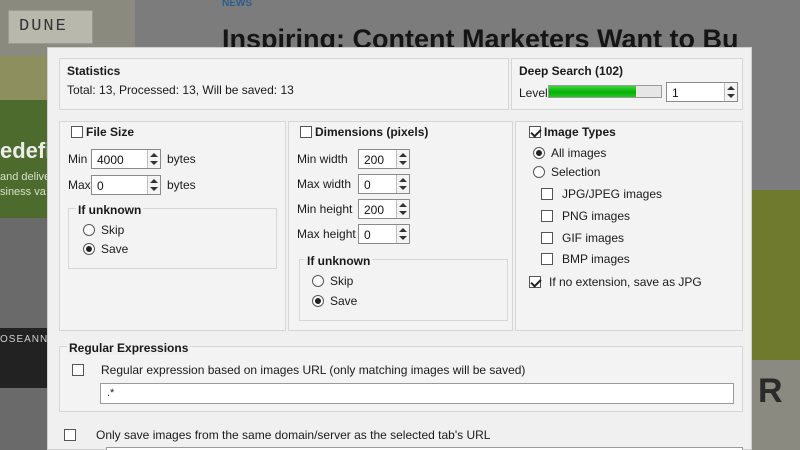 The height and width of the screenshot is (450, 800). I want to click on png-checkbox, so click(547, 216).